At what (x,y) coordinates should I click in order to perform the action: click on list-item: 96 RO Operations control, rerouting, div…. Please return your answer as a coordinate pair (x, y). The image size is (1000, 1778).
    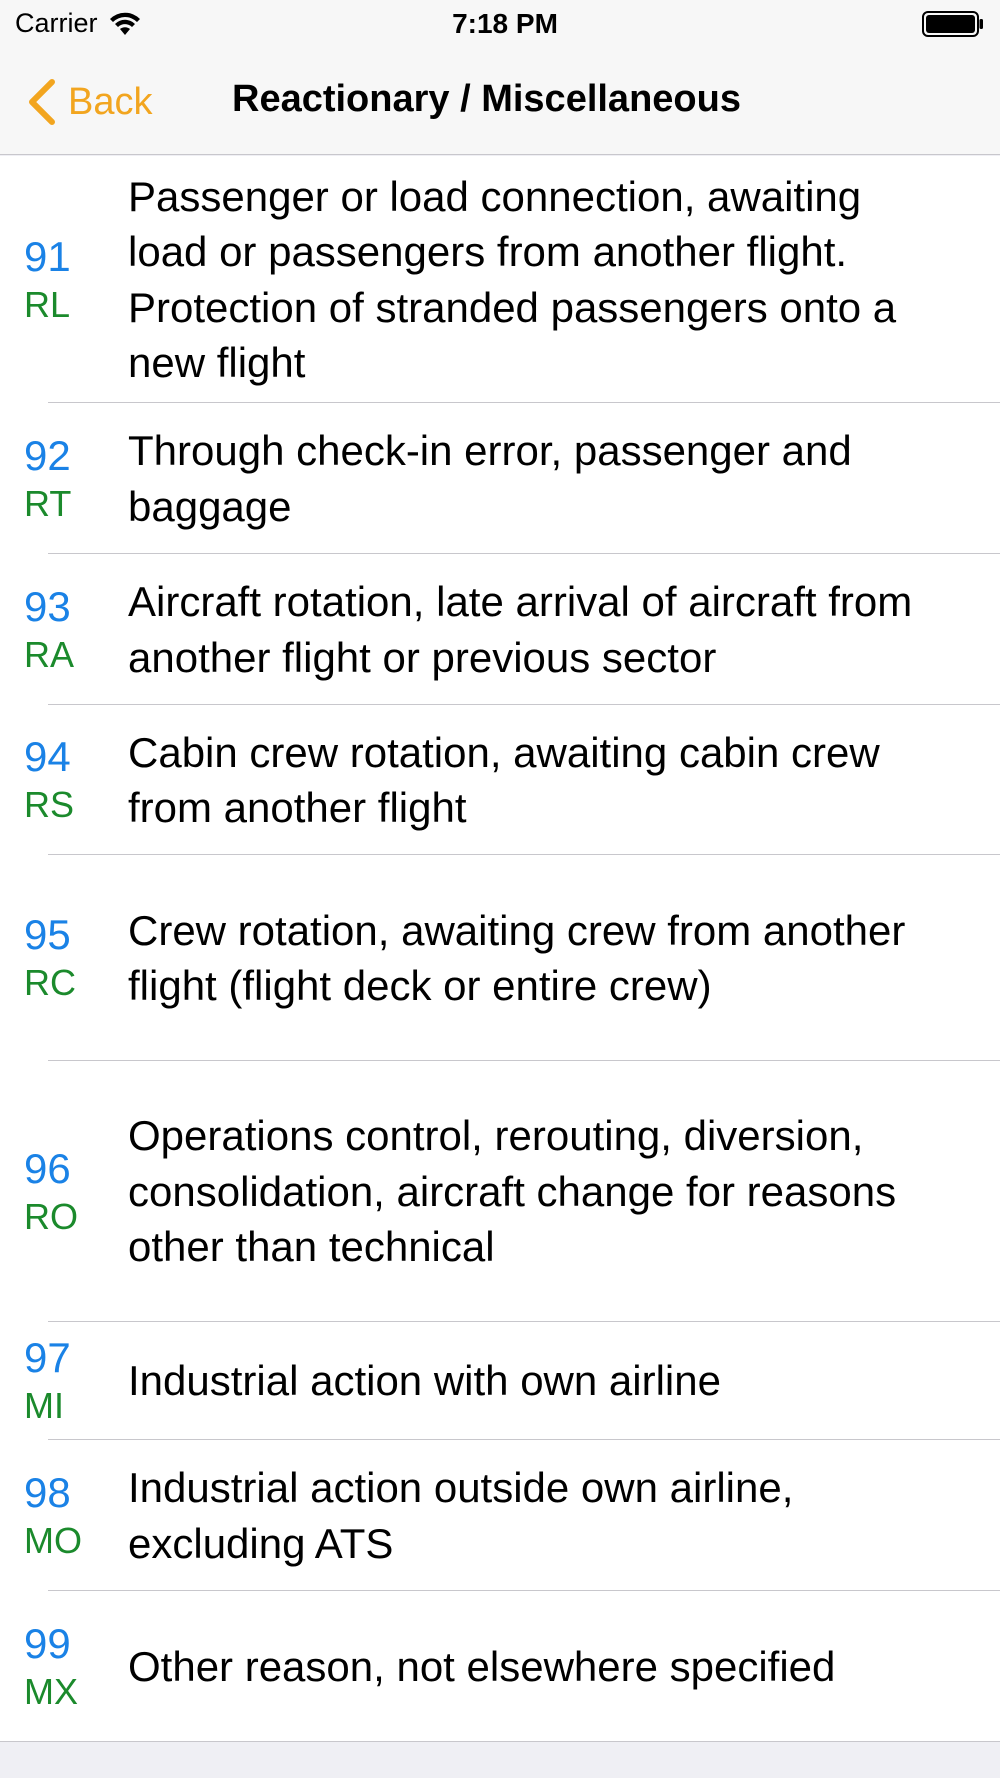
    Looking at the image, I should click on (500, 1191).